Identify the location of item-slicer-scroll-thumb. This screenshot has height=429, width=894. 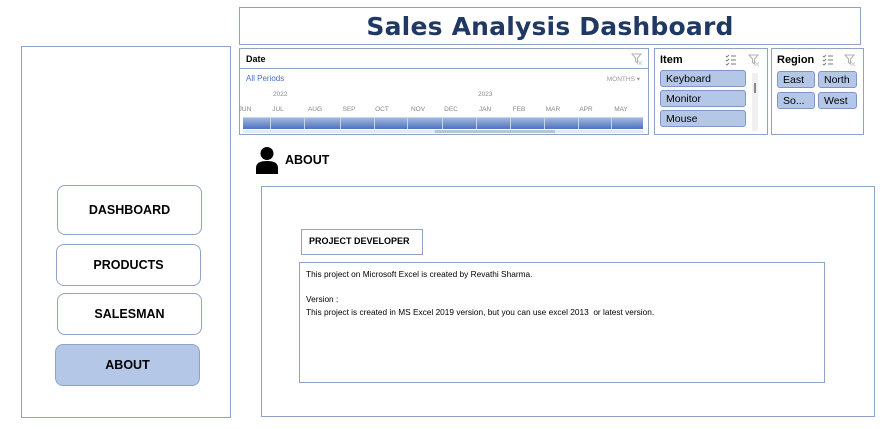
(755, 88).